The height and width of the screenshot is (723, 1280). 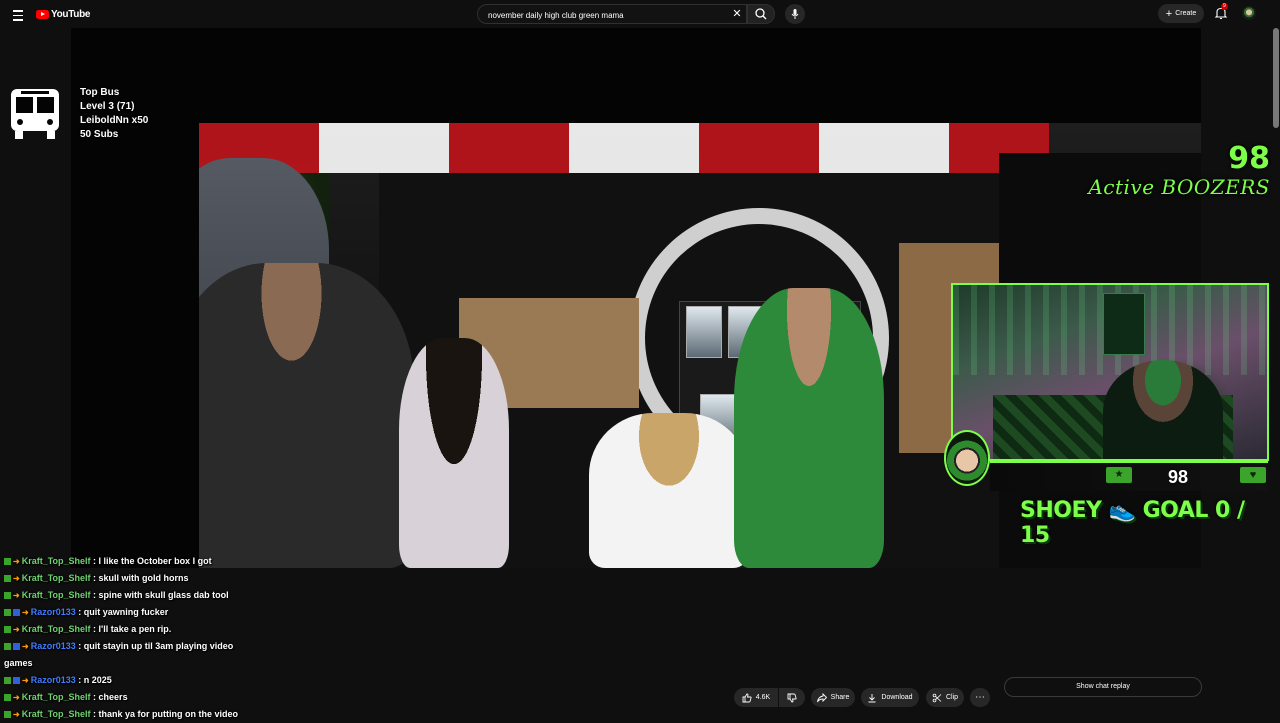 I want to click on create-label: Create, so click(x=1186, y=13).